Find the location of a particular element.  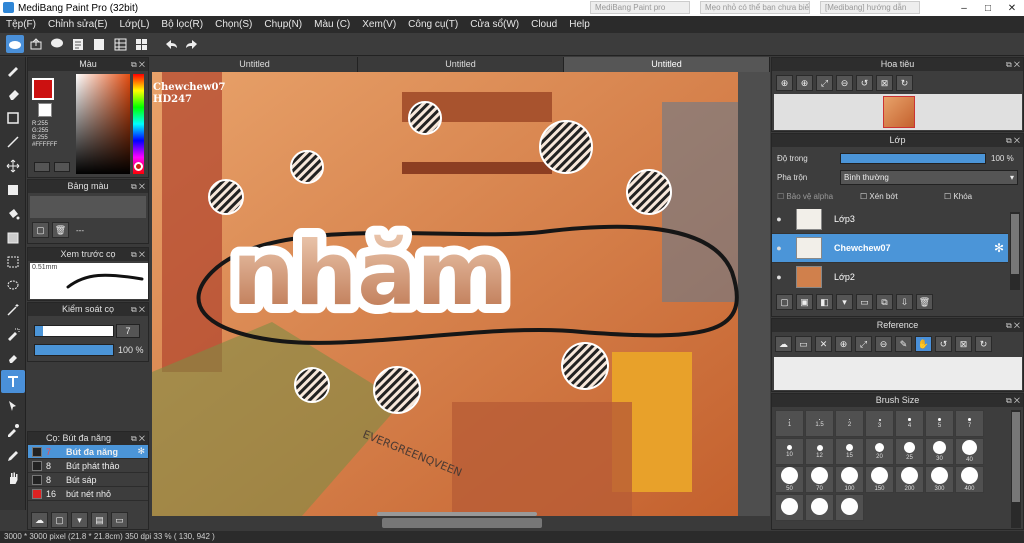

background-tab: [Medibang] hướng dẫn is located at coordinates (870, 7).